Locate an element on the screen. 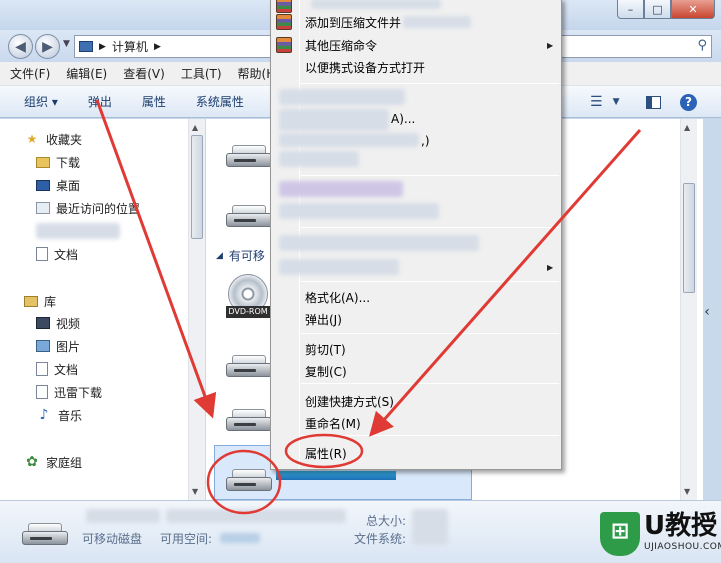  nav-desktop: 桌面 is located at coordinates (58, 185).